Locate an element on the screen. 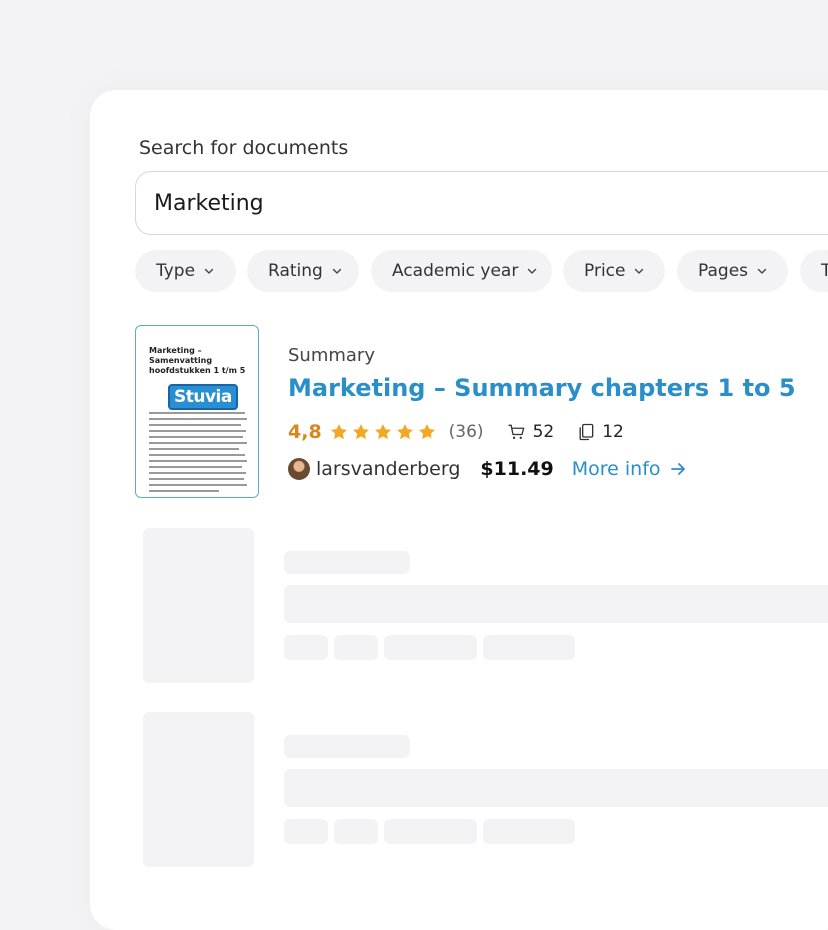  author-row: larsvanderberg $11.49 More info is located at coordinates (487, 469).